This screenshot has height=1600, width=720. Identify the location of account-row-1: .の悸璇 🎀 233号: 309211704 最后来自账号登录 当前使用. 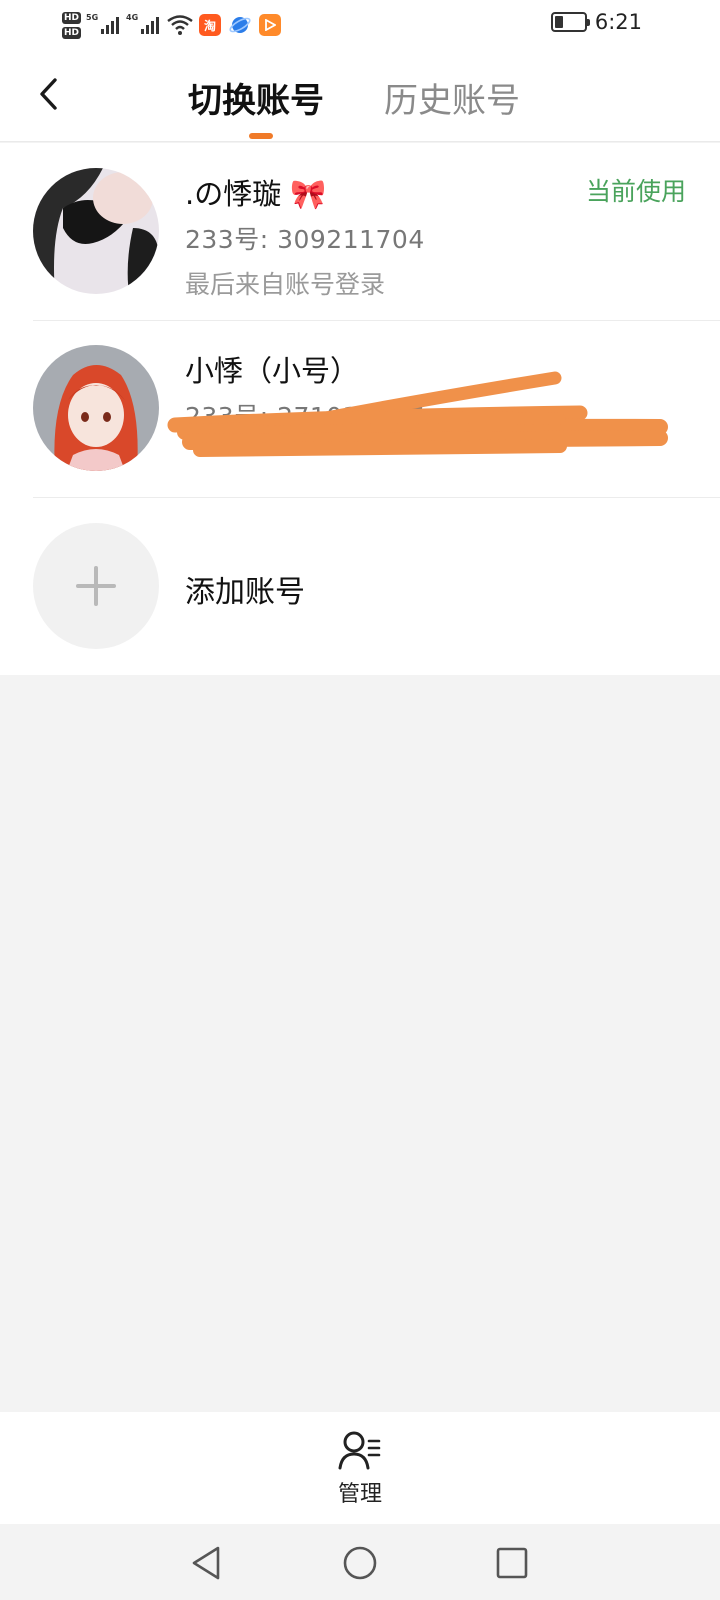
(360, 231).